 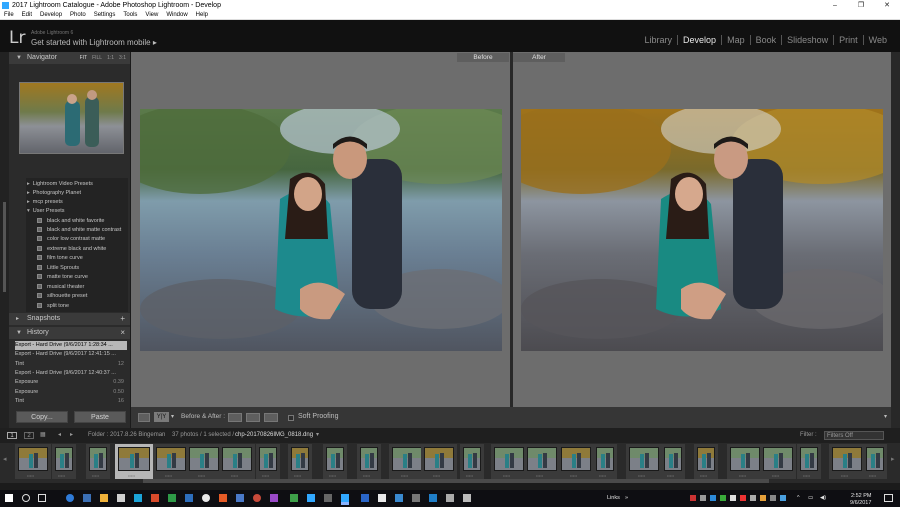 I want to click on view-mode-dropdown-icon: ▾, so click(x=172, y=416).